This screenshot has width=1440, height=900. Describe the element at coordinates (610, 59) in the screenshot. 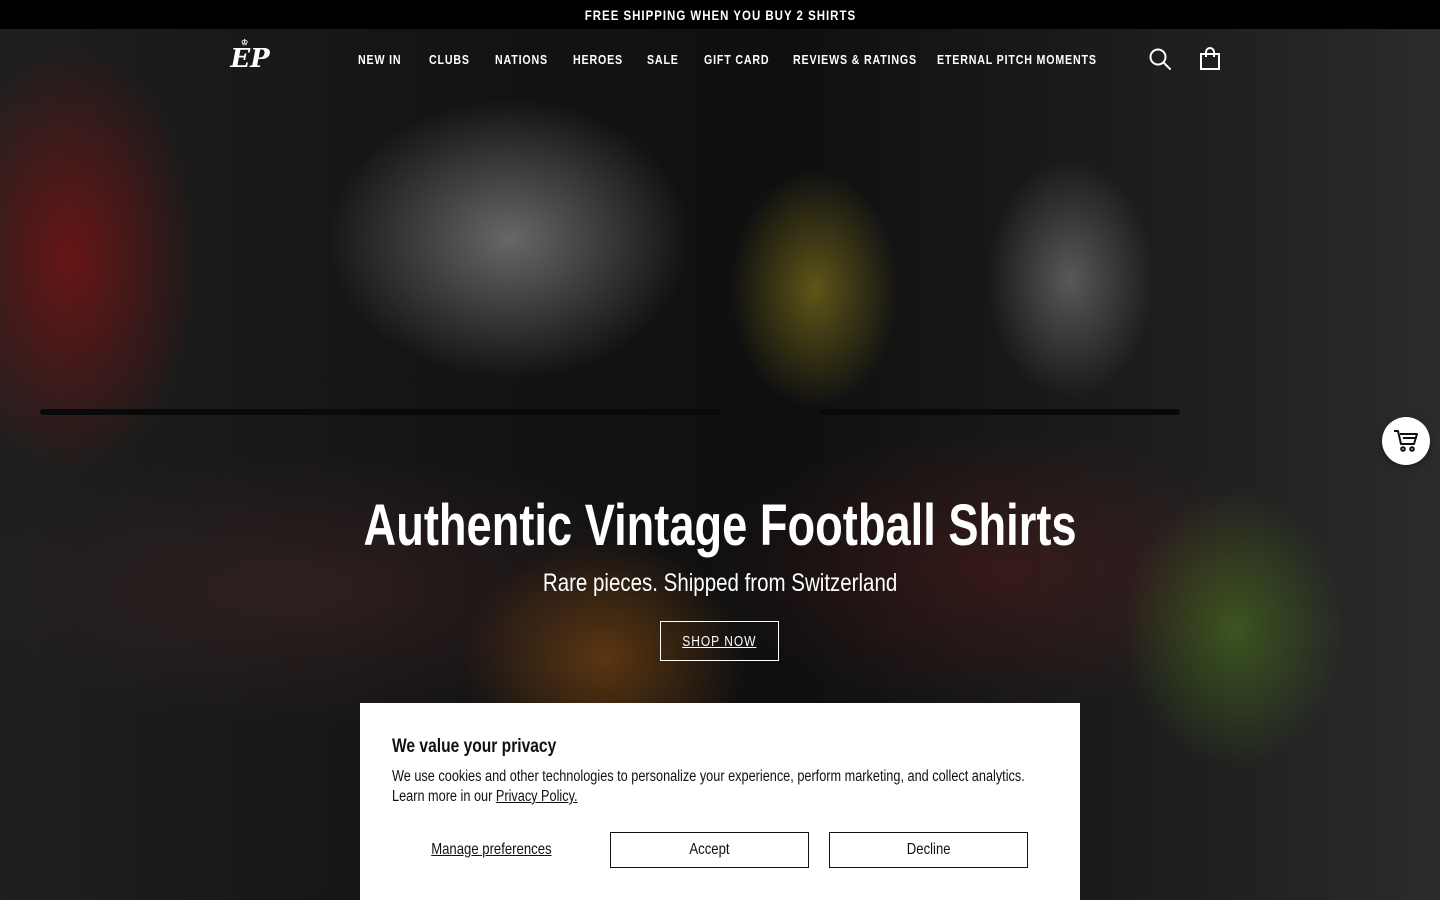

I see `nav-item-heroes: HEROES` at that location.